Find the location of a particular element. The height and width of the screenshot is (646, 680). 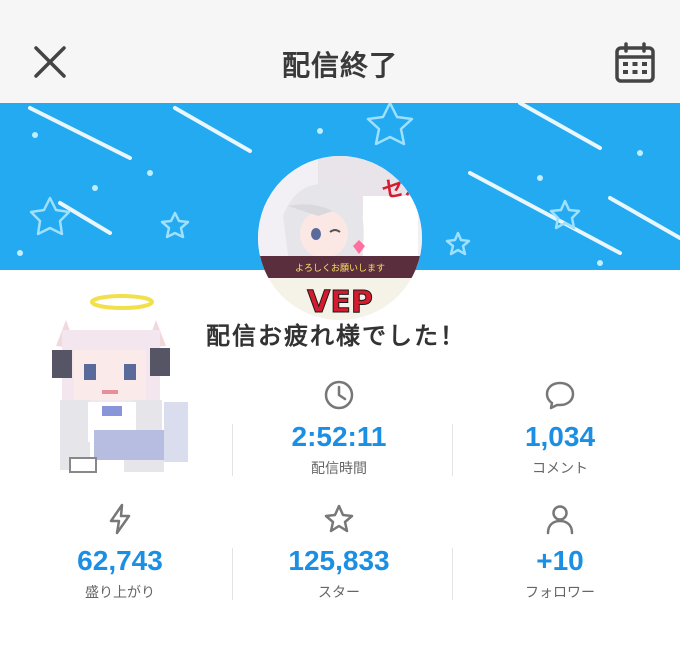

comments-label: コメント is located at coordinates (560, 469).